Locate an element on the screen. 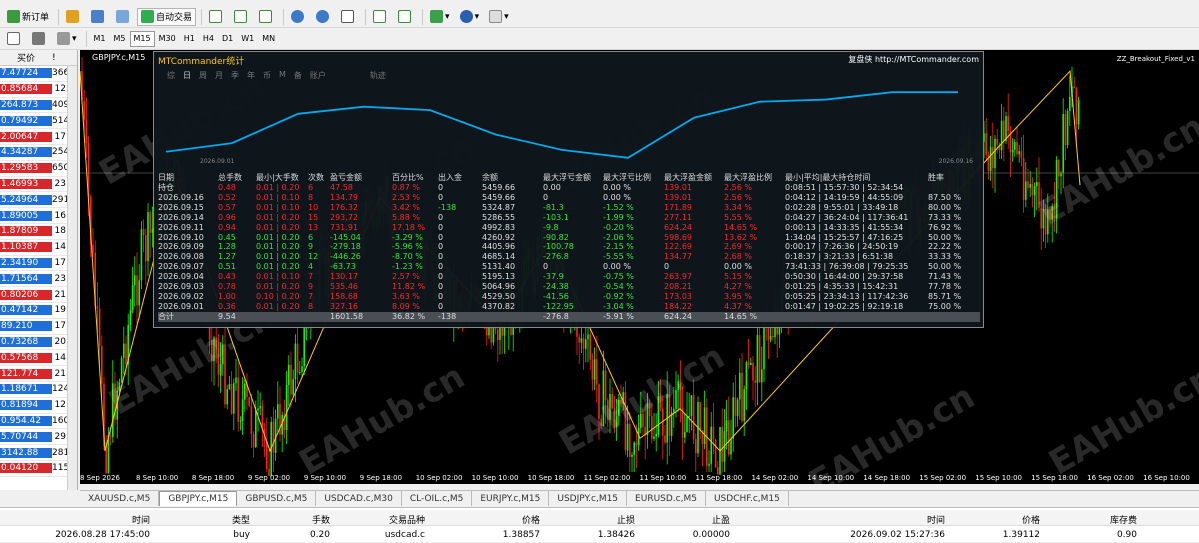 This screenshot has width=1199, height=543. keyboard-button is located at coordinates (39, 39).